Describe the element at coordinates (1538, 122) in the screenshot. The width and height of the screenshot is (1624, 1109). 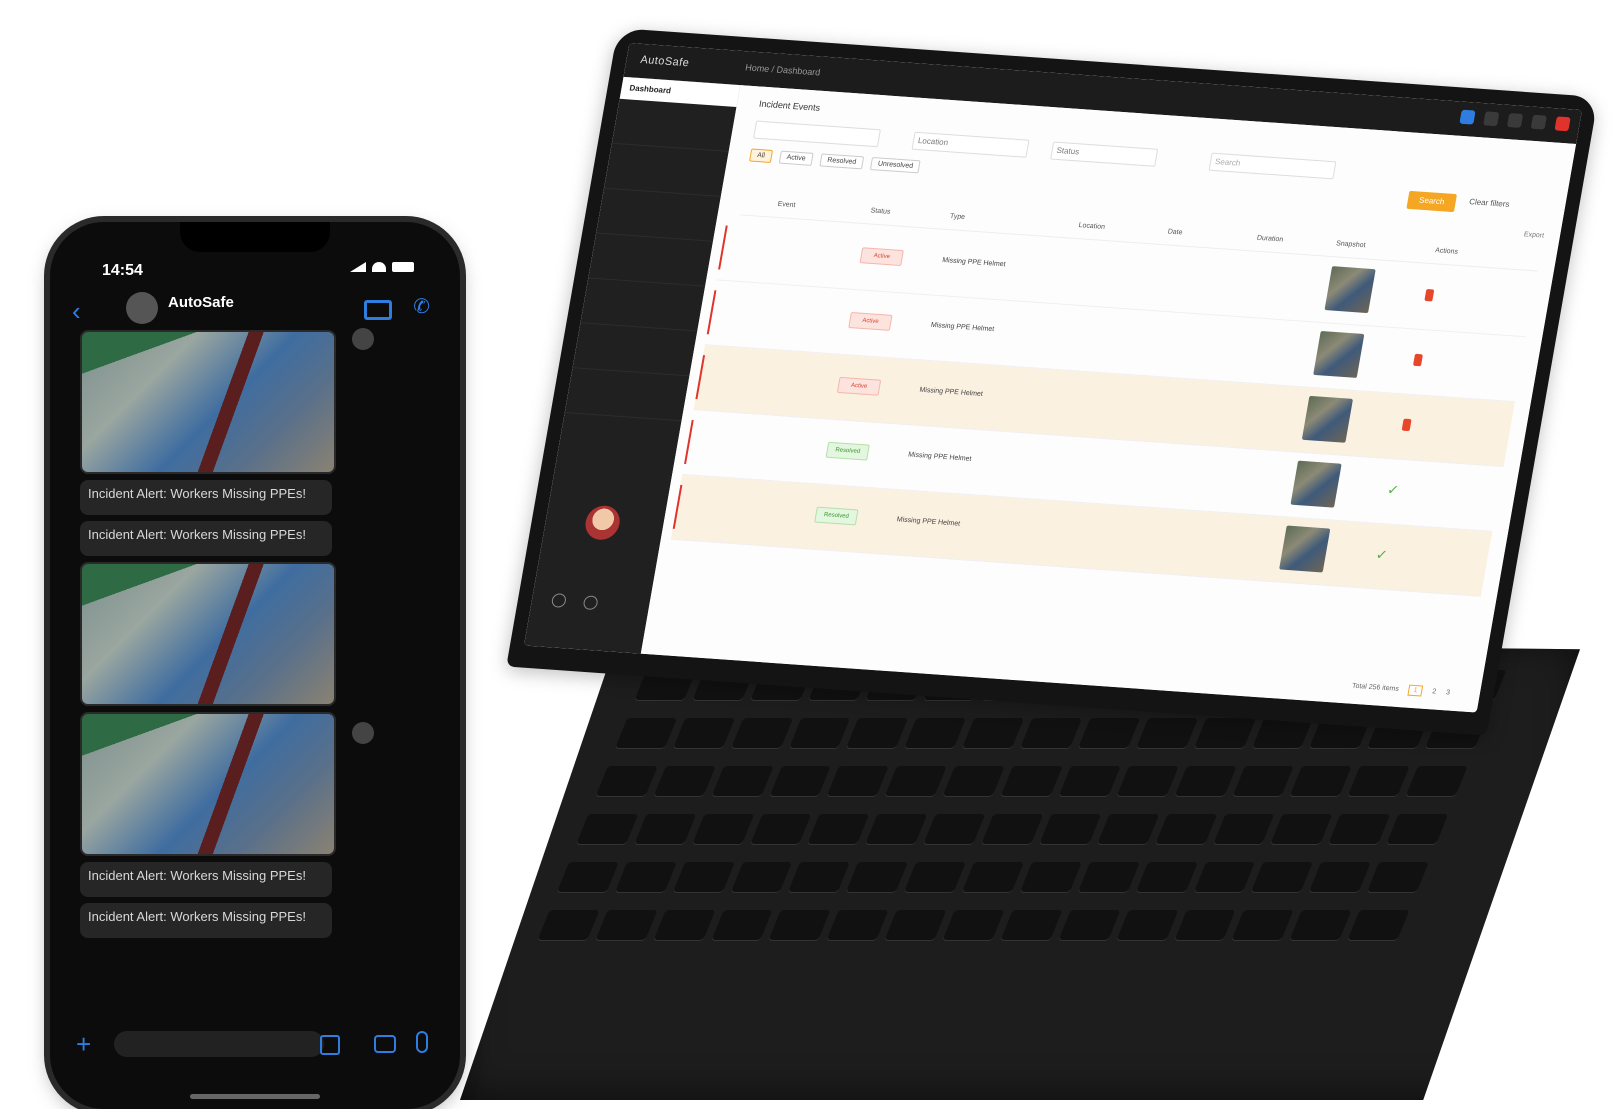
I see `settings-icon` at that location.